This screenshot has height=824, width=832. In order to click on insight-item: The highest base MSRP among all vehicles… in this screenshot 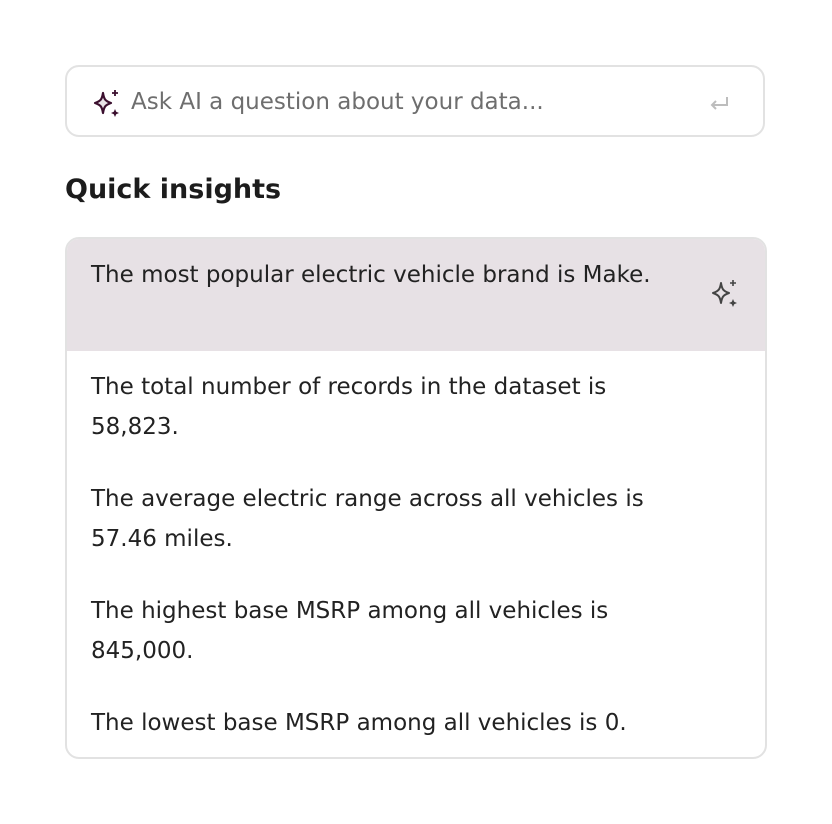, I will do `click(416, 631)`.